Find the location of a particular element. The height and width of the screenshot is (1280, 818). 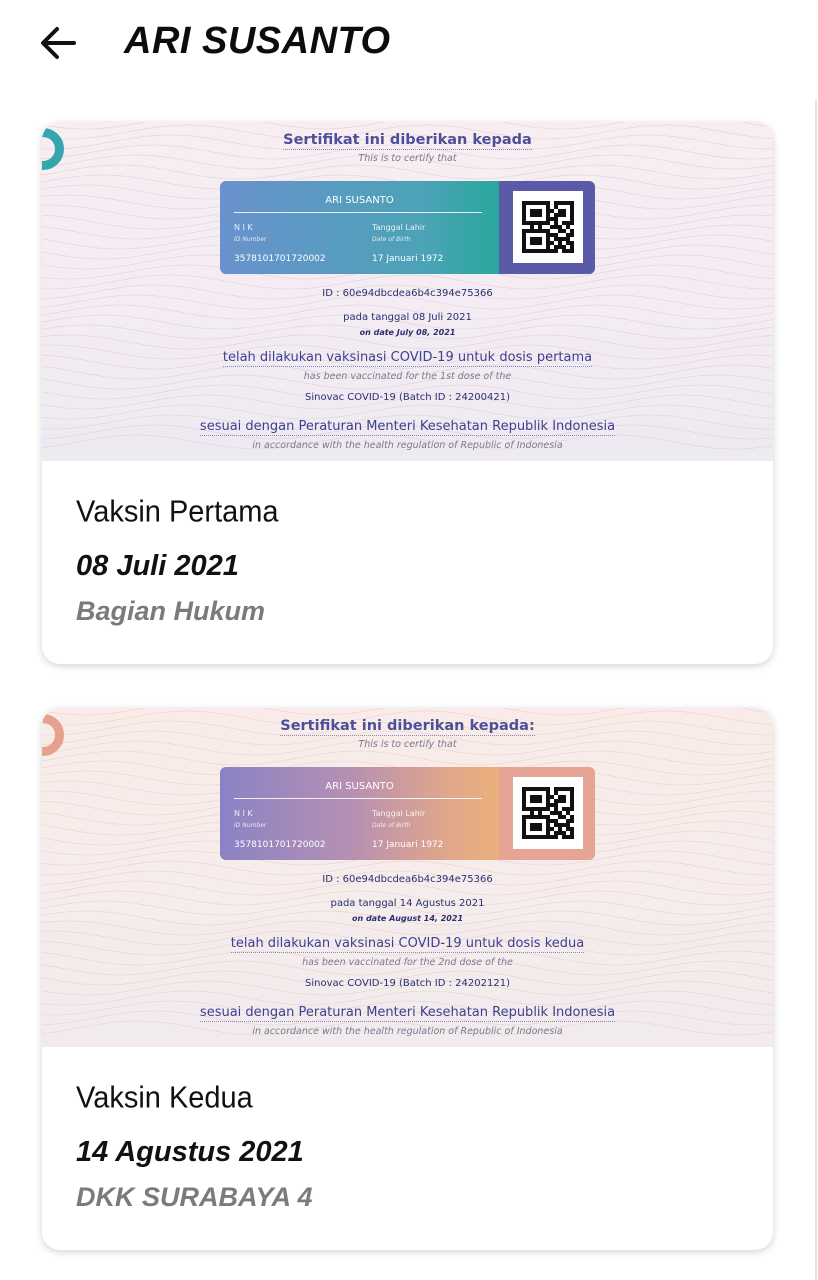

dose-date: 14 Agustus 2021 is located at coordinates (190, 1152).